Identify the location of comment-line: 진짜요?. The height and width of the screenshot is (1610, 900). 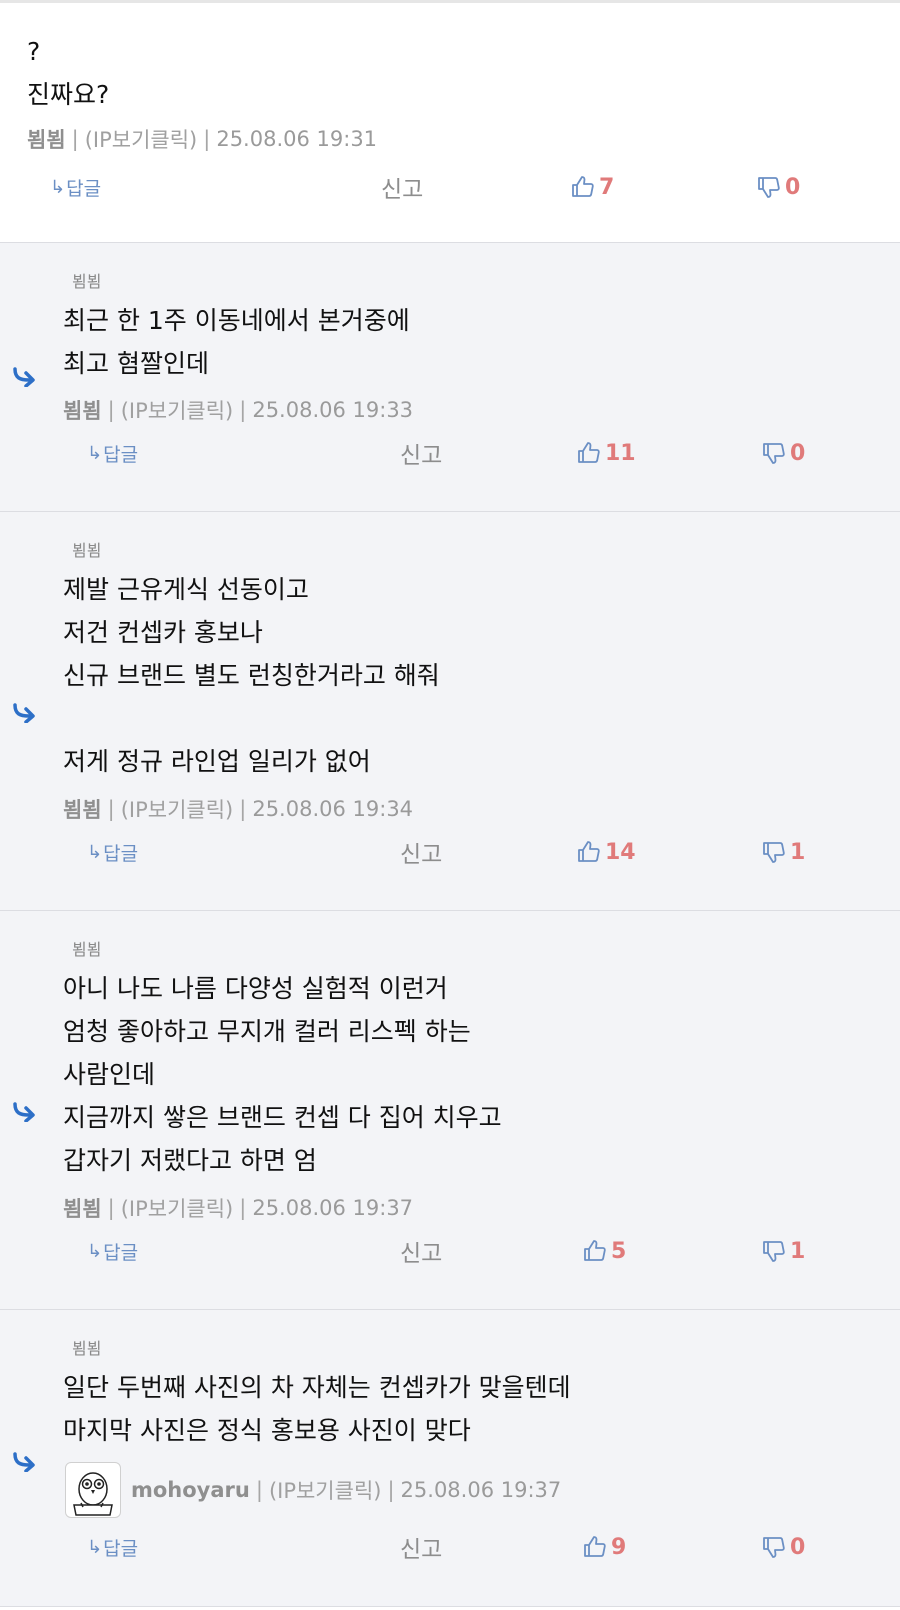
(68, 94).